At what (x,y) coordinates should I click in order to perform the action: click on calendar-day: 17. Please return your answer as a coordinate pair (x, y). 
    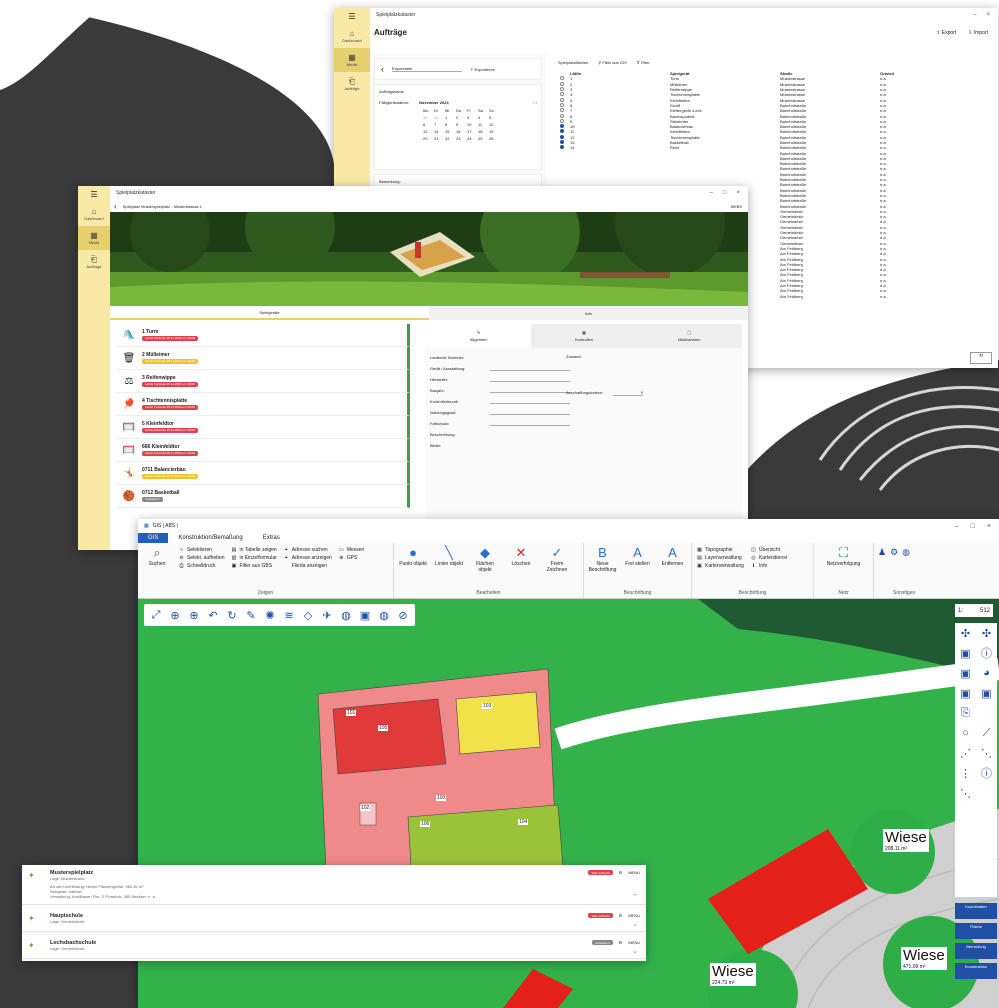
    Looking at the image, I should click on (472, 131).